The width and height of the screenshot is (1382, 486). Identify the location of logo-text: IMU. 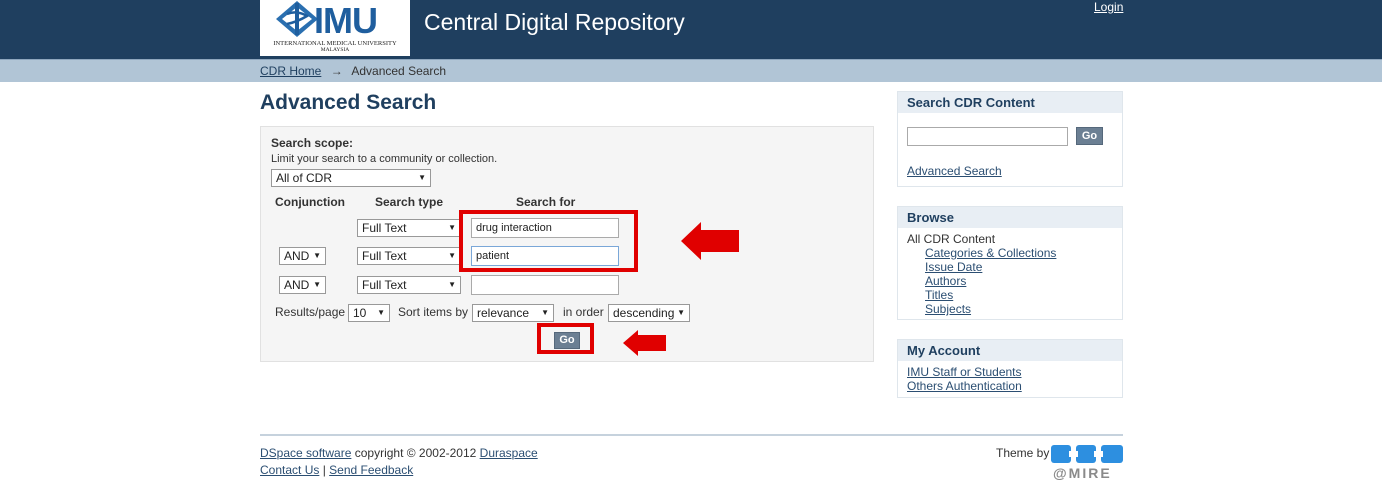
(346, 20).